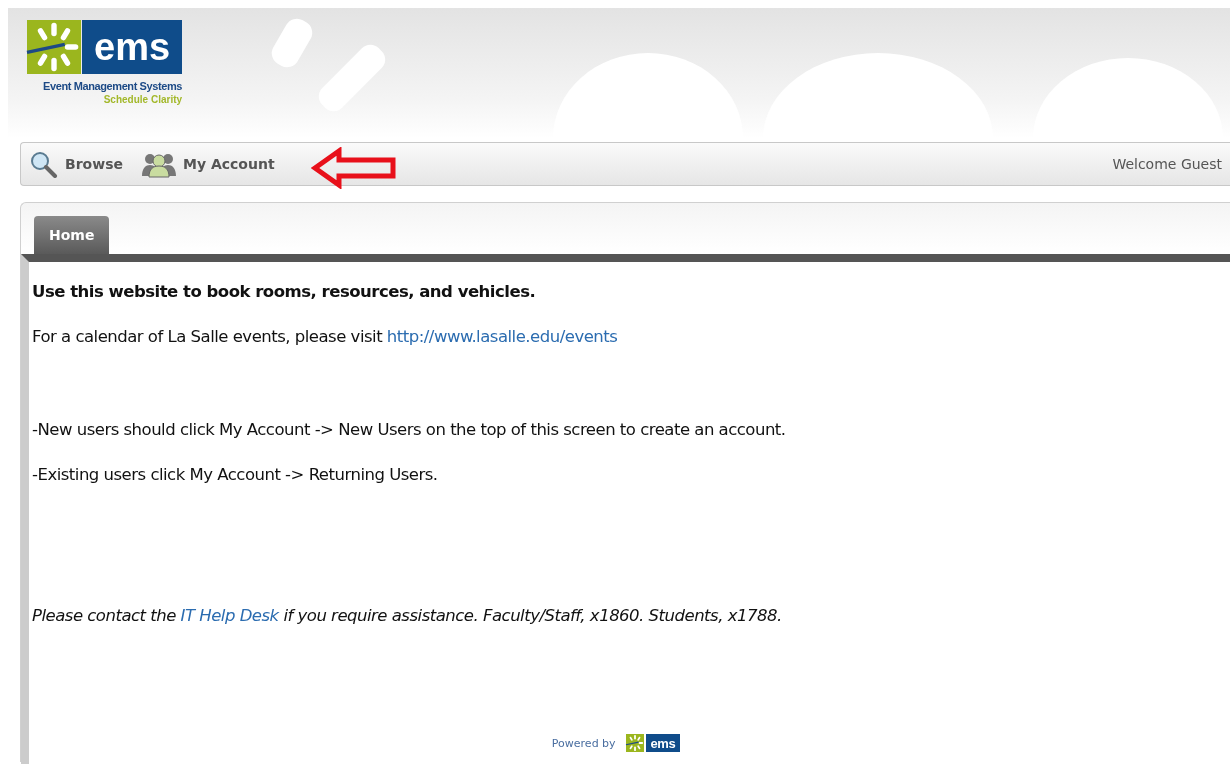  Describe the element at coordinates (113, 86) in the screenshot. I see `logo-name: Event Management Systems` at that location.